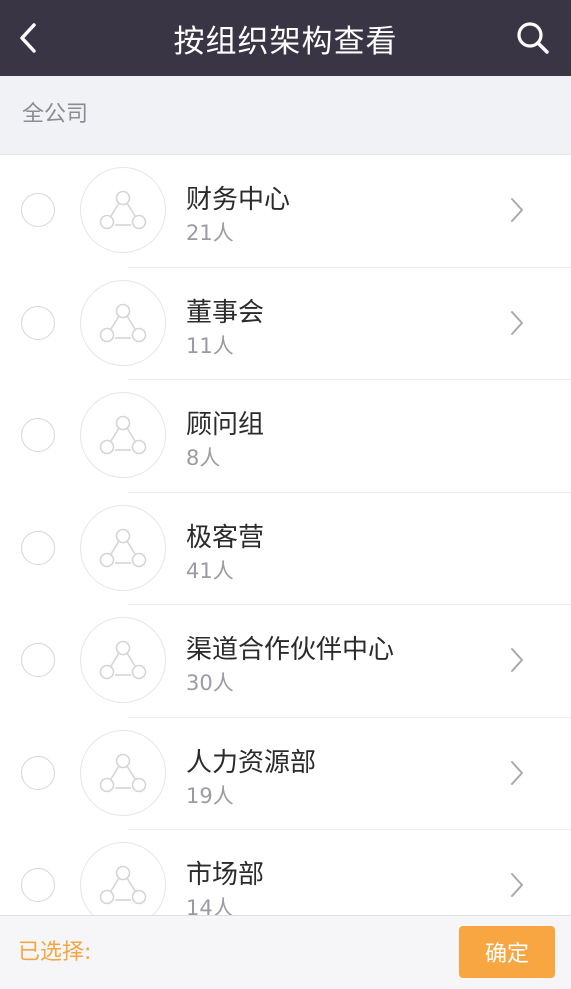 This screenshot has height=989, width=571. Describe the element at coordinates (210, 233) in the screenshot. I see `member-count: 21人` at that location.